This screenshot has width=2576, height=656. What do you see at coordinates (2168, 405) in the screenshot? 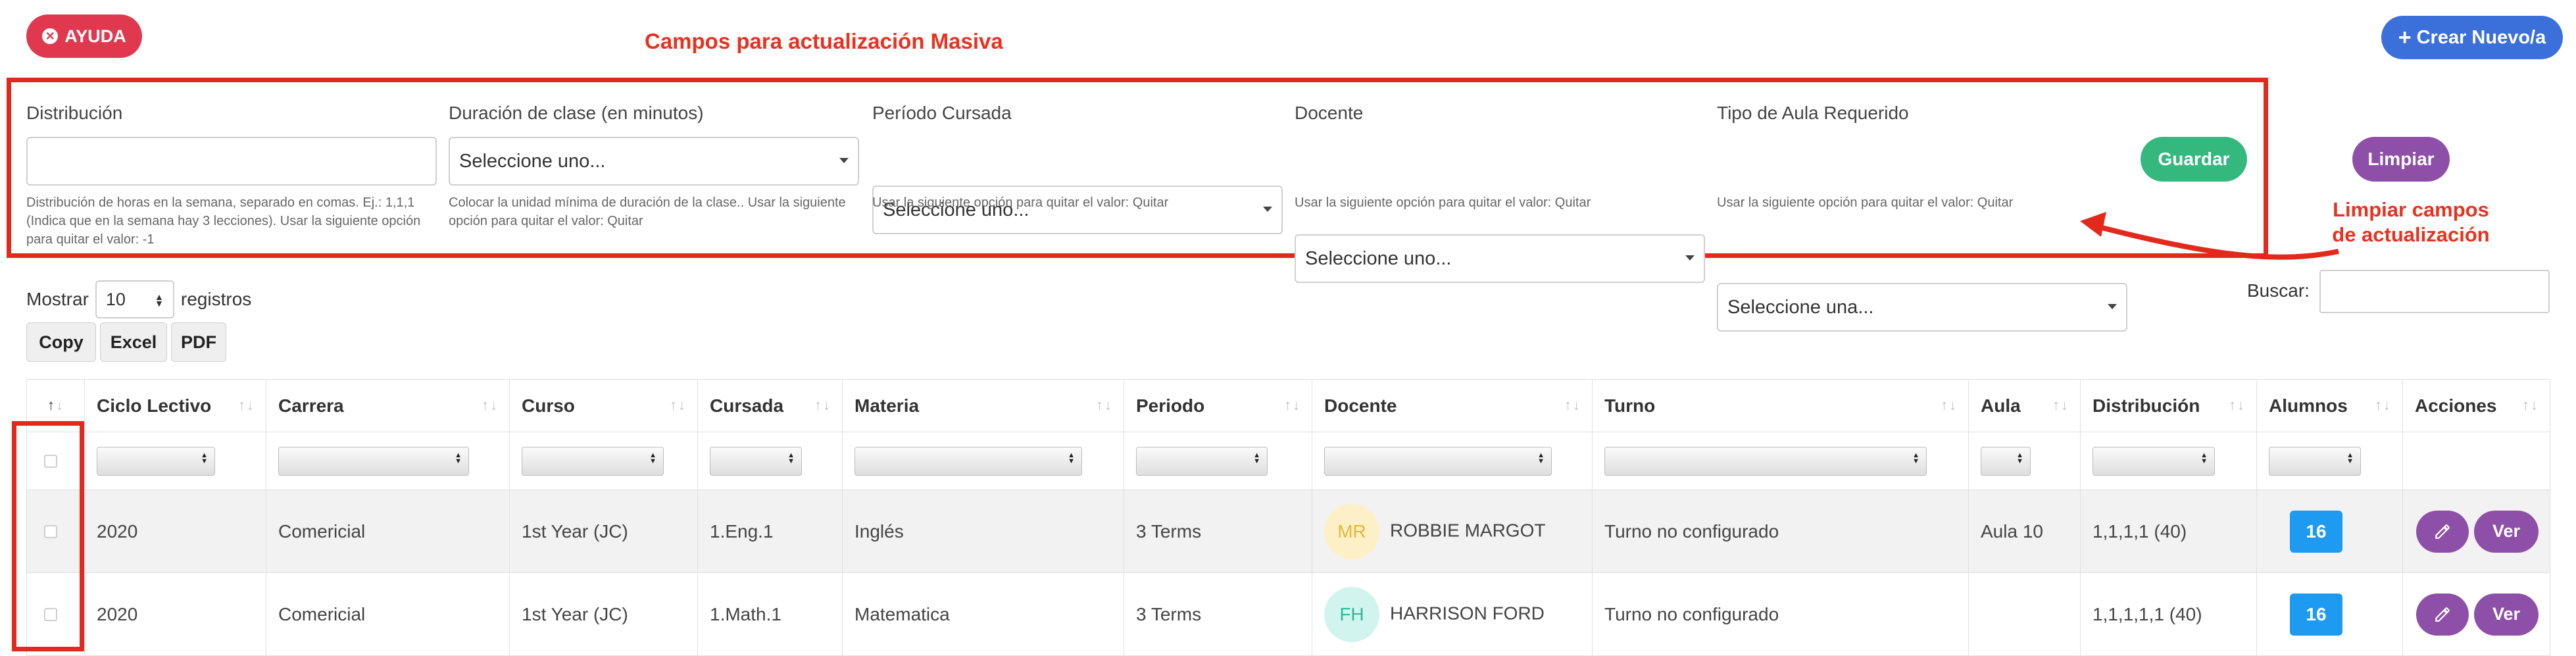
I see `col-distribucion: Distribución ↑↓` at bounding box center [2168, 405].